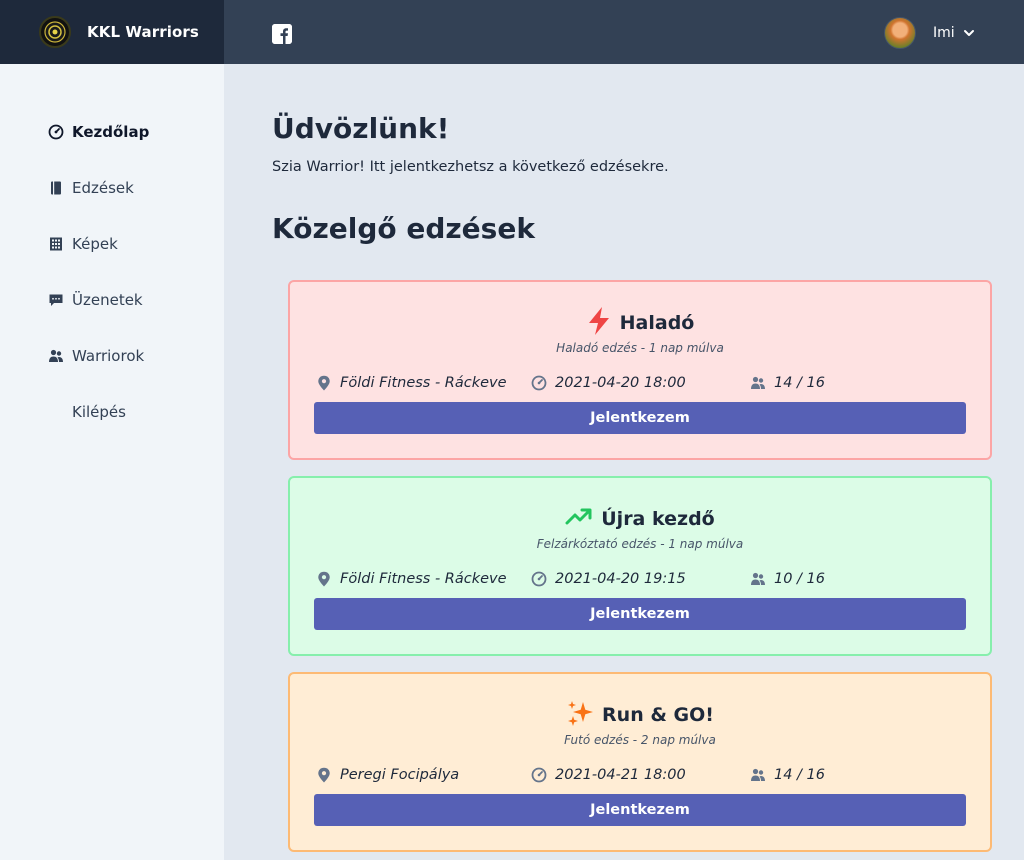 The height and width of the screenshot is (860, 1024). I want to click on training-title: Haladó, so click(657, 323).